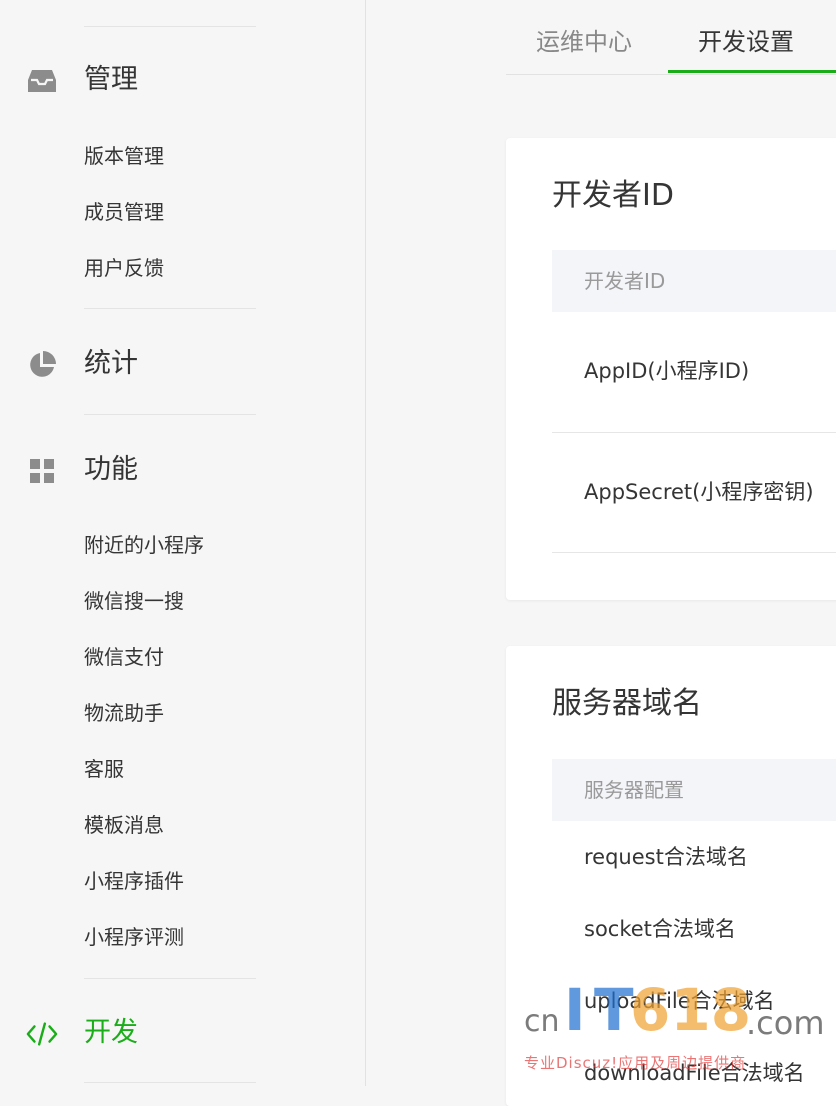 The image size is (836, 1106). Describe the element at coordinates (671, 37) in the screenshot. I see `tab-bar: 运维中心 开发设置` at that location.